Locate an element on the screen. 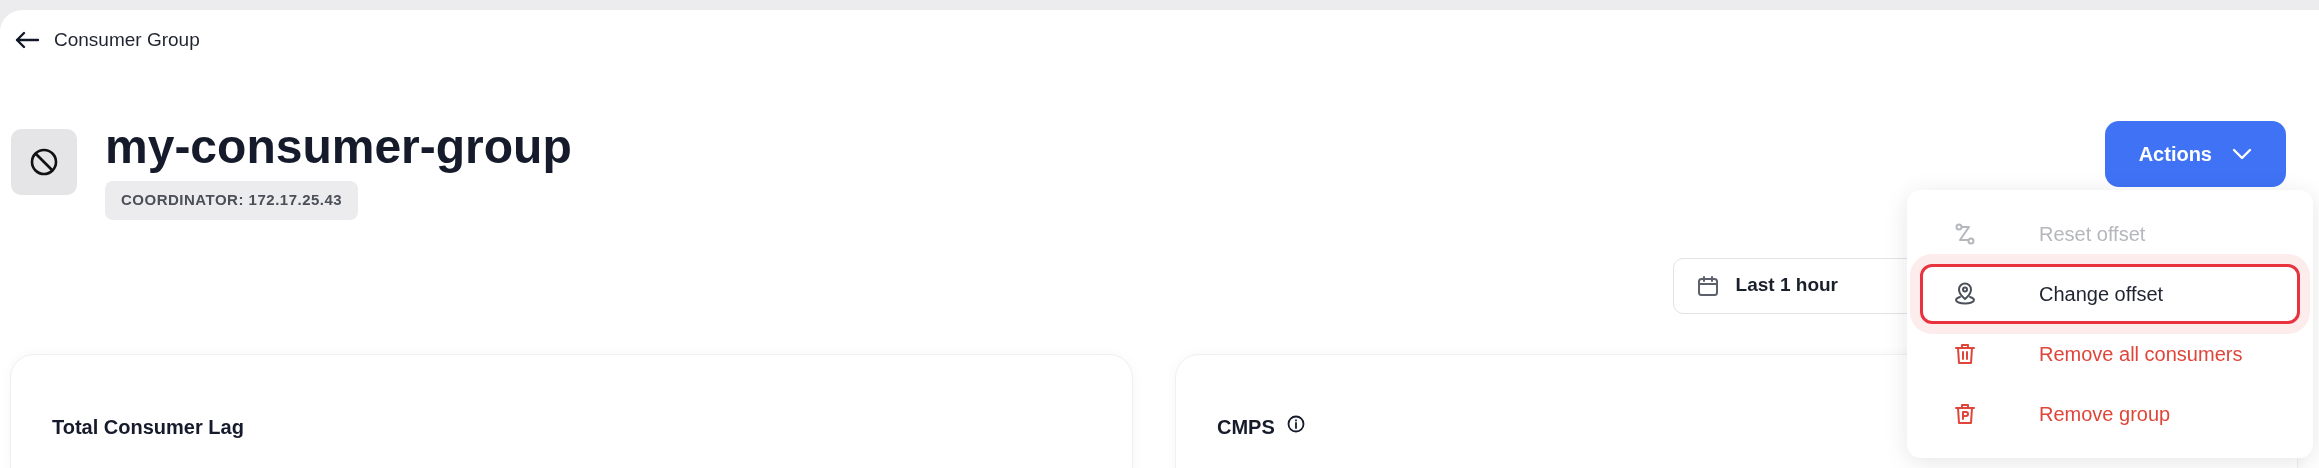 The width and height of the screenshot is (2319, 468). page-title: Consumer Group is located at coordinates (127, 39).